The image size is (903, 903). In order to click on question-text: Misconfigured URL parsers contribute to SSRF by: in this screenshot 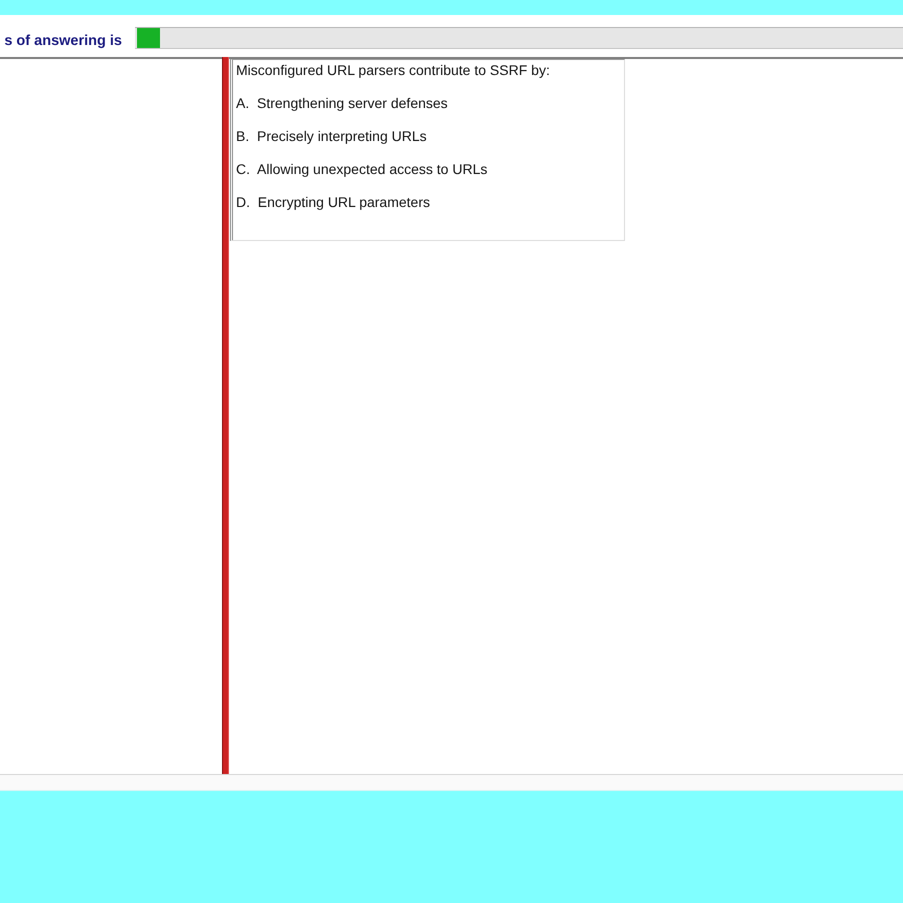, I will do `click(393, 70)`.